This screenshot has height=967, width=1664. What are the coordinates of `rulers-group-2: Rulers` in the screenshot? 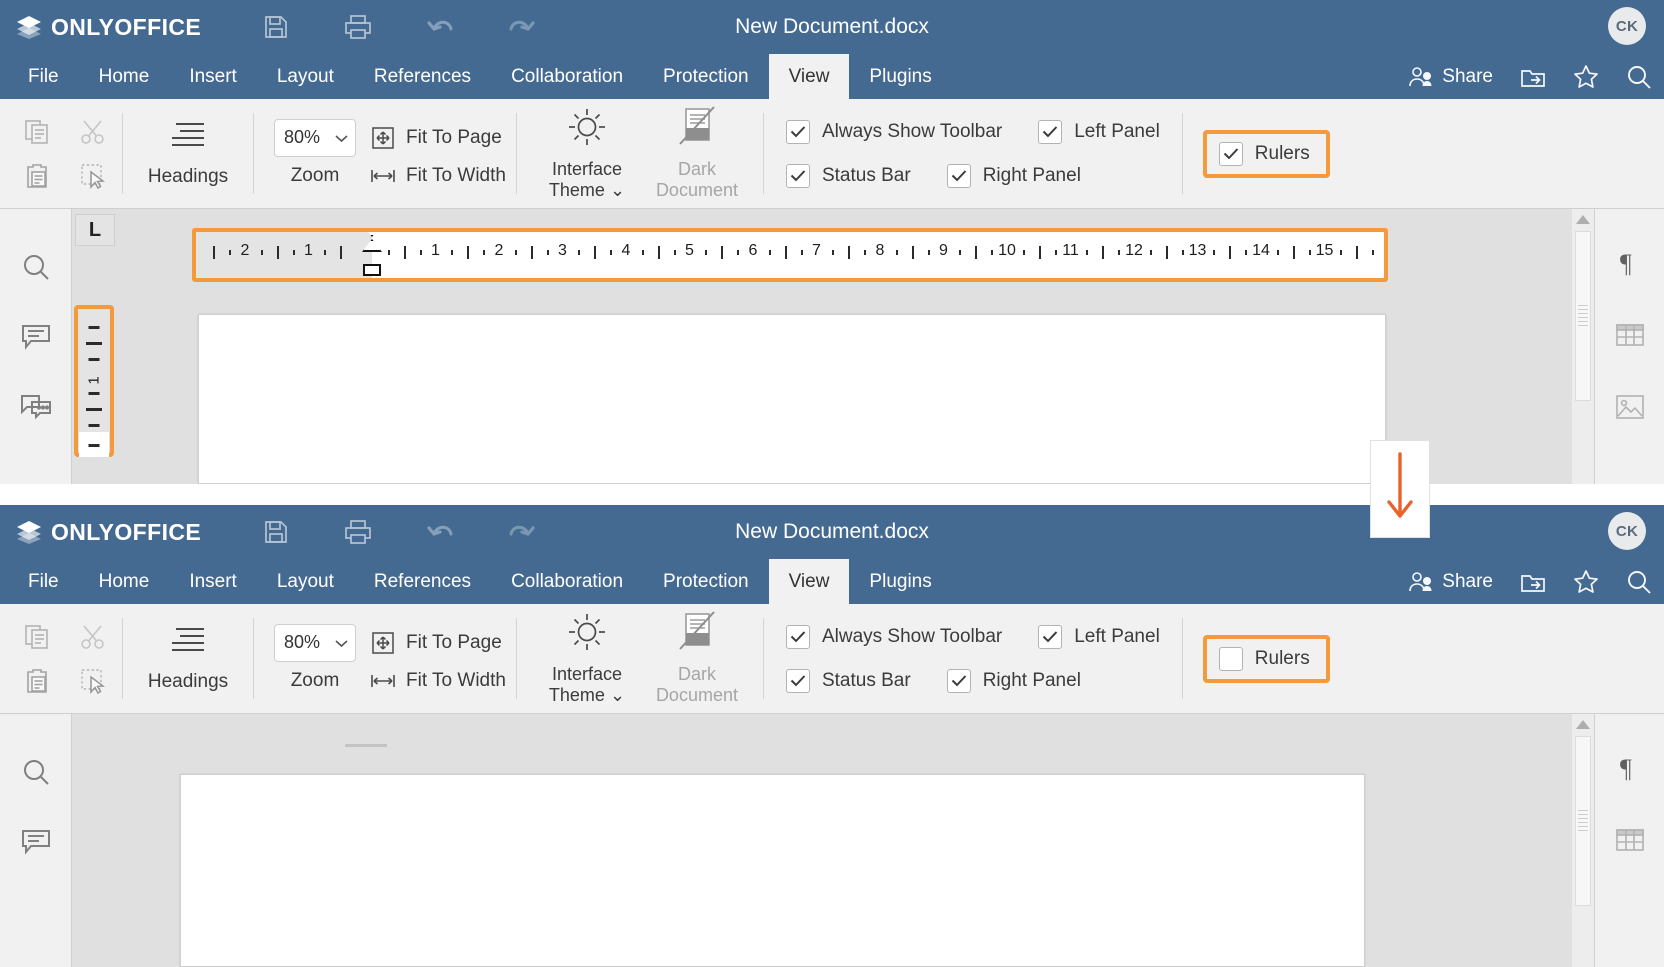 It's located at (1256, 658).